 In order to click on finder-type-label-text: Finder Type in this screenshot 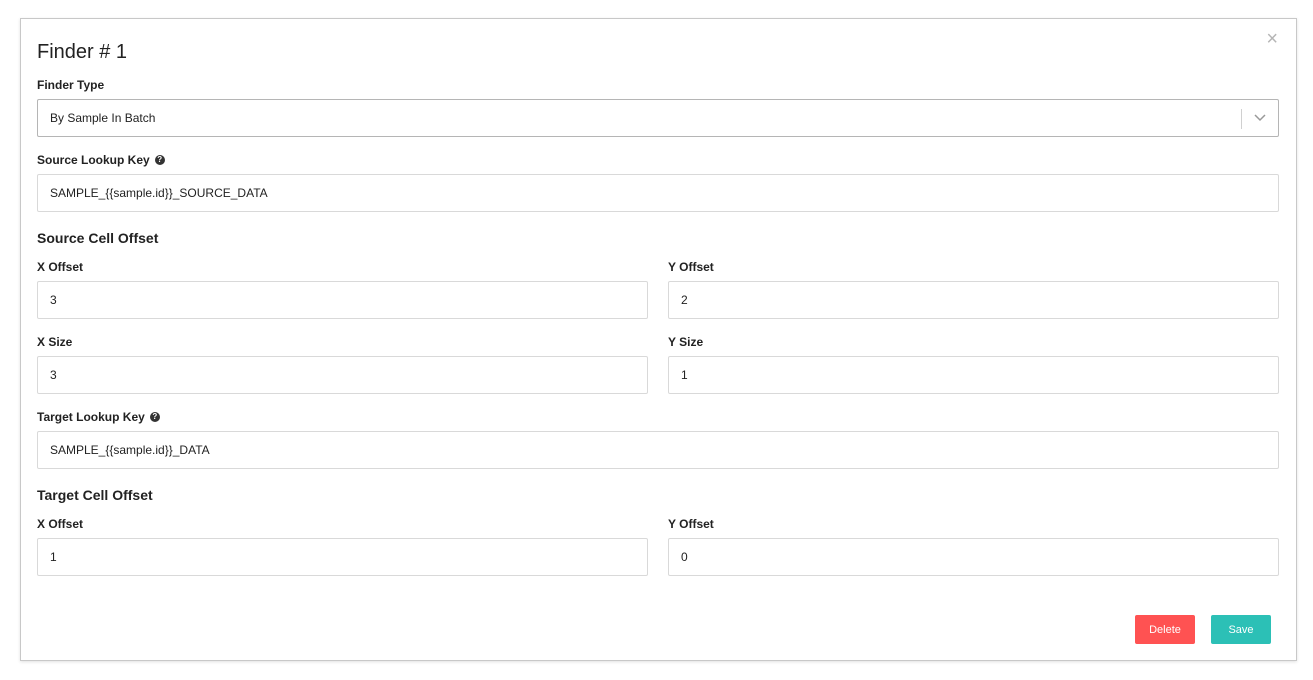, I will do `click(71, 85)`.